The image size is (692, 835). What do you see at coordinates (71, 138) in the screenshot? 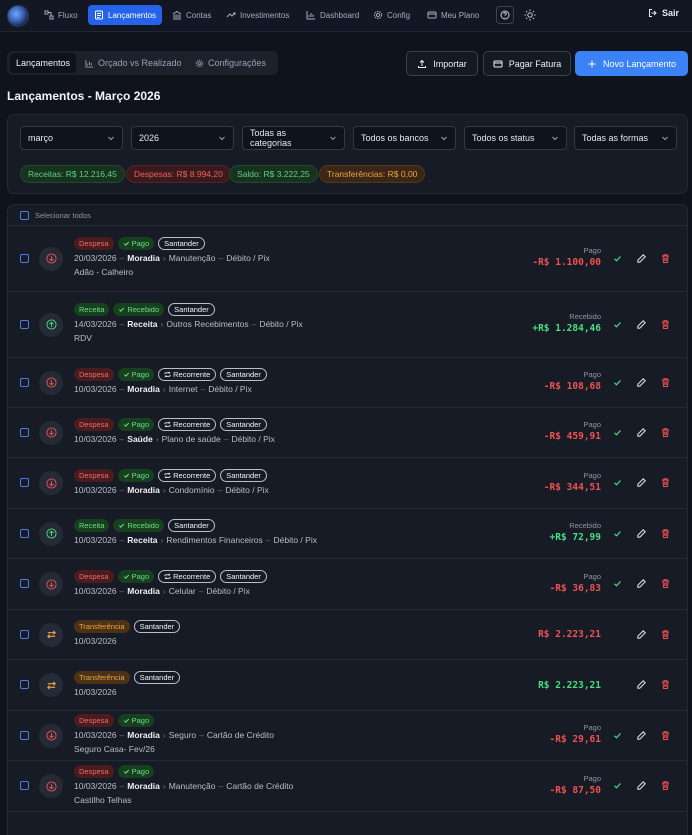
I see `month-select: março` at bounding box center [71, 138].